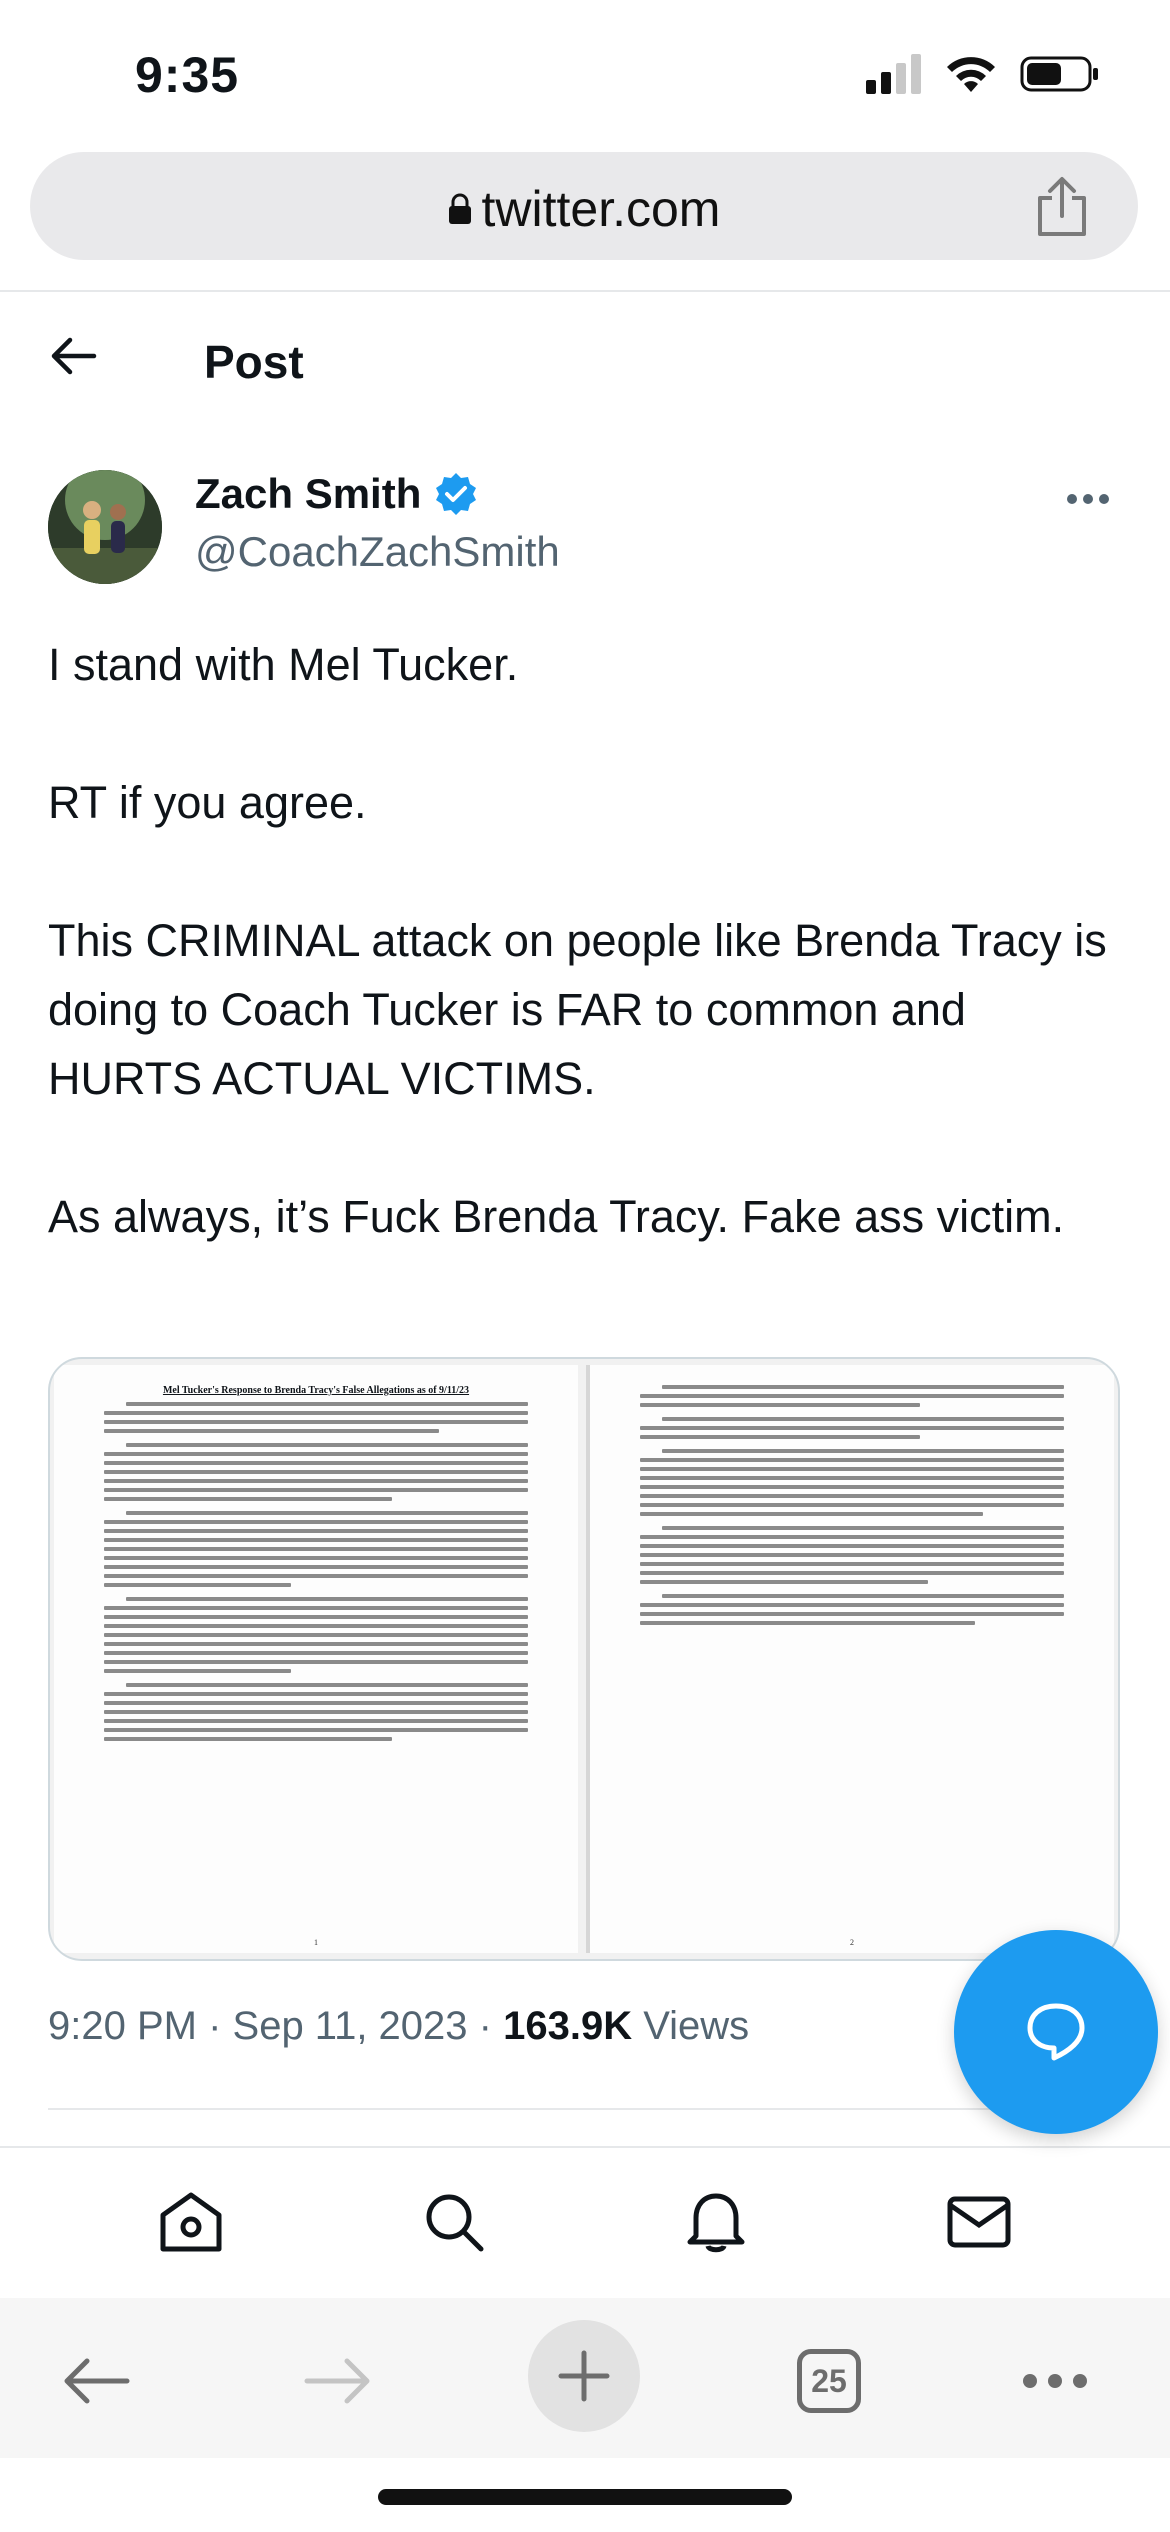 This screenshot has height=2532, width=1170. Describe the element at coordinates (1062, 206) in the screenshot. I see `share-icon` at that location.